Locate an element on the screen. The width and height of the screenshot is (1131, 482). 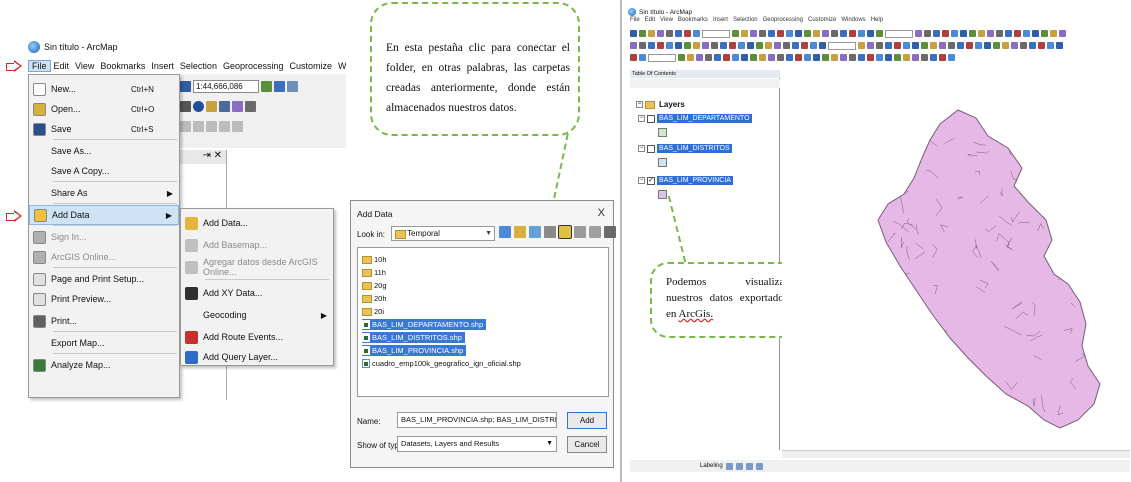
file-menu-item-save: Save Ctrl+S is located at coordinates (104, 129).